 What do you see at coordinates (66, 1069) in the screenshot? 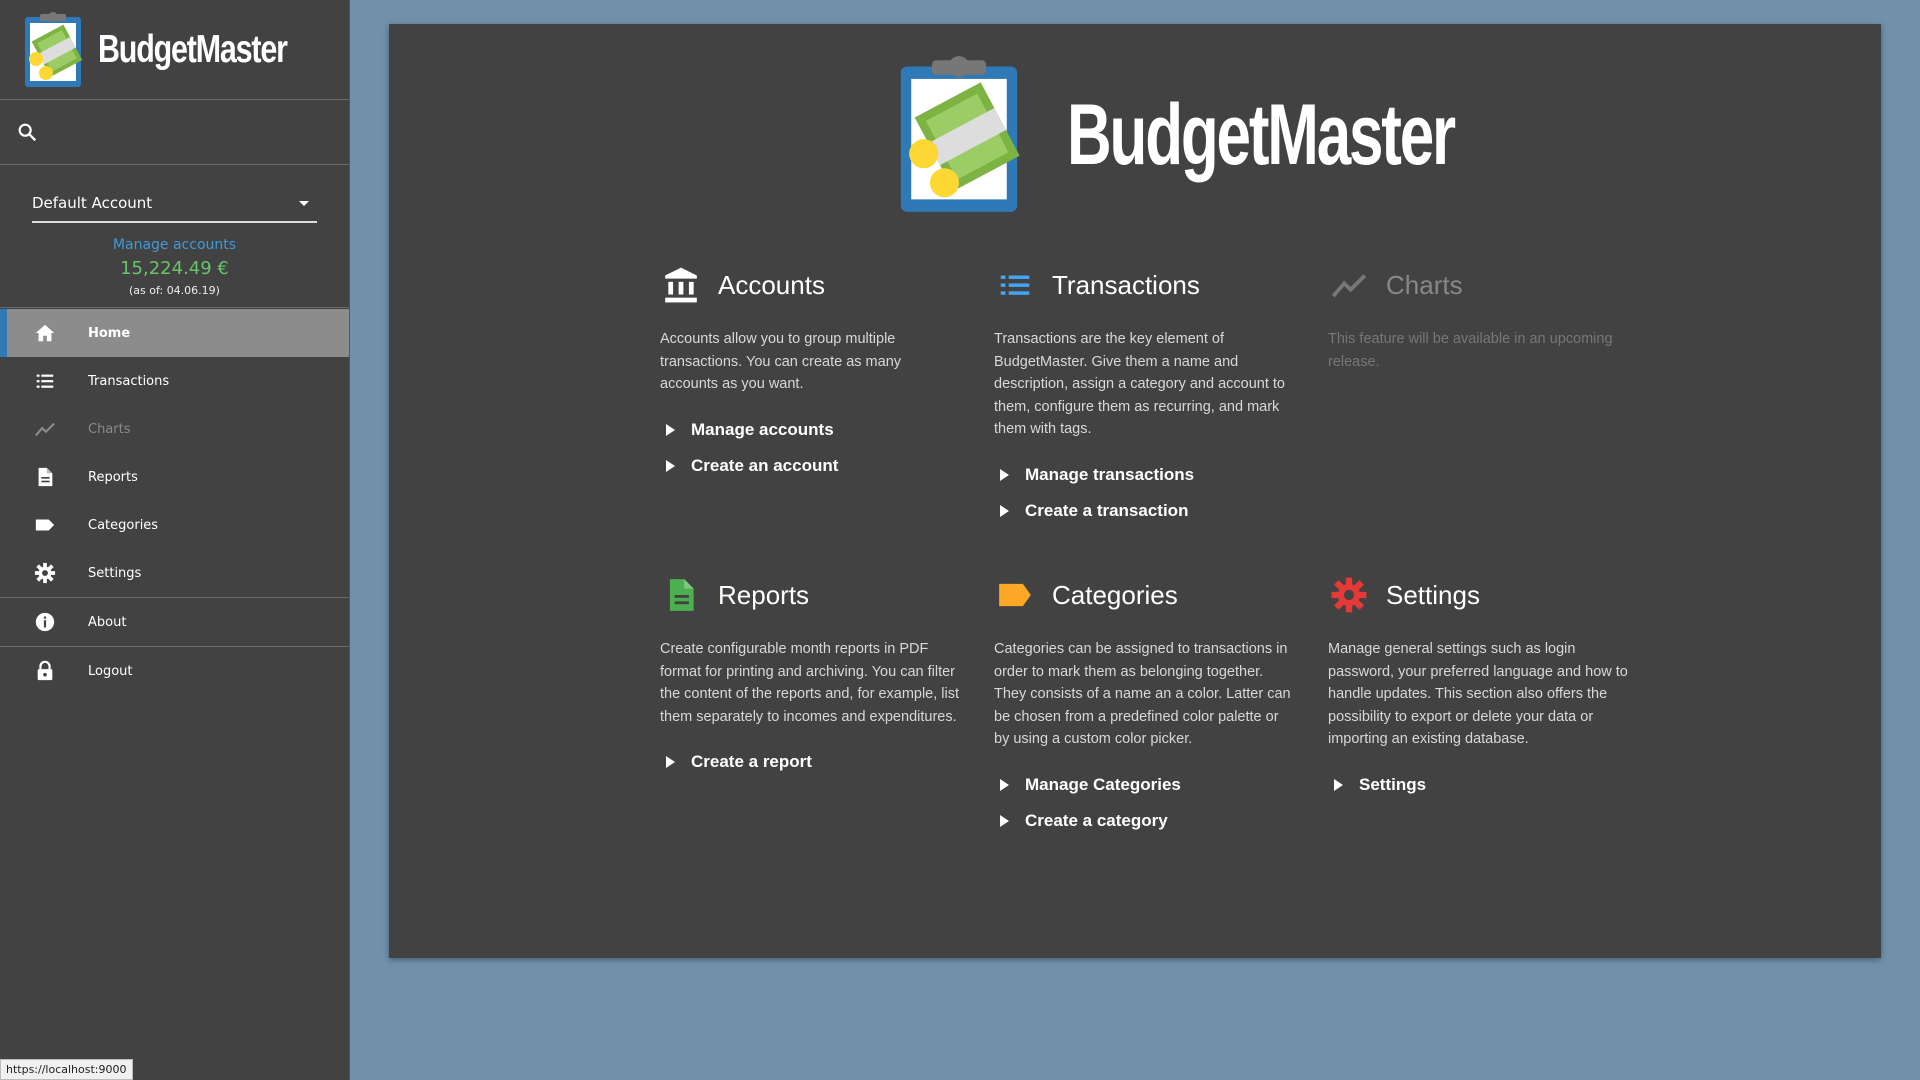
I see `status-bar-url: https://localhost:9000` at bounding box center [66, 1069].